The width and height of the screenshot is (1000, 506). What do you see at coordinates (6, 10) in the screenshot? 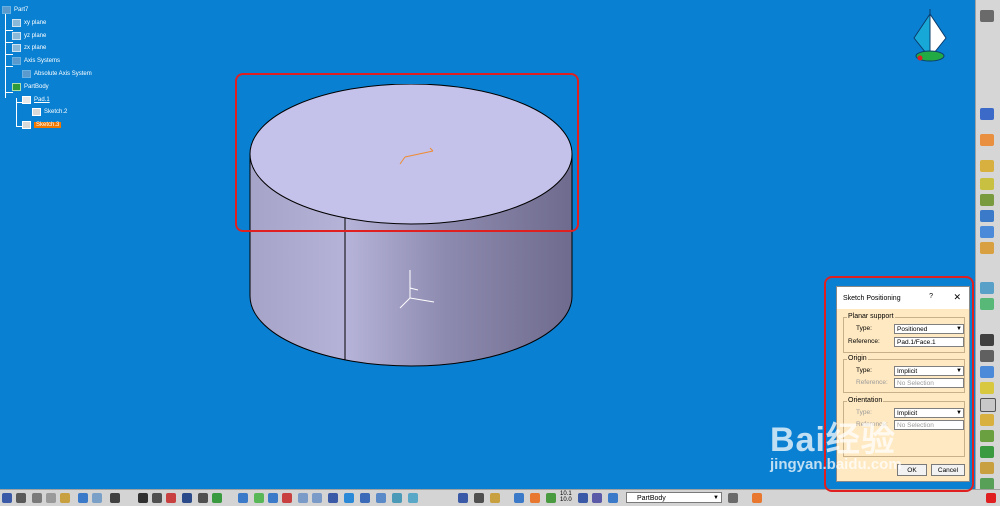
I see `part-icon` at bounding box center [6, 10].